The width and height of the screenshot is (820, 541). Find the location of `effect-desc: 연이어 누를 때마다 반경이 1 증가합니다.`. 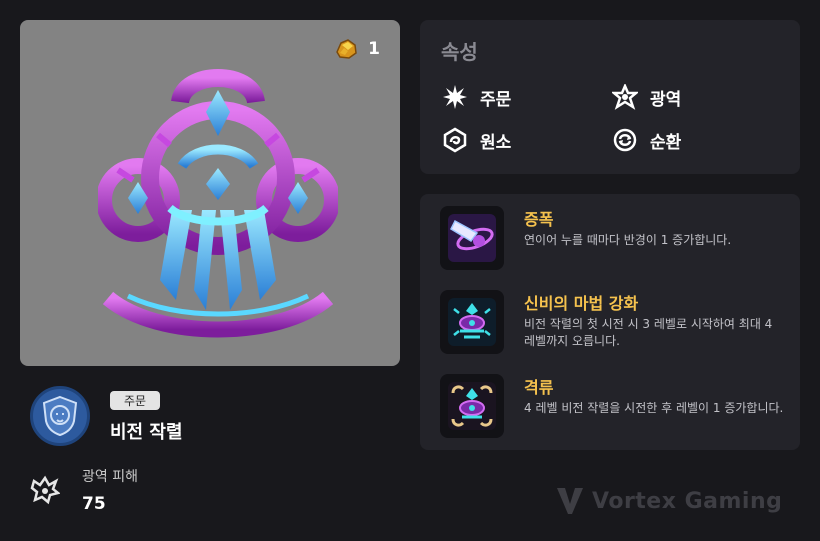

effect-desc: 연이어 누를 때마다 반경이 1 증가합니다. is located at coordinates (628, 240).